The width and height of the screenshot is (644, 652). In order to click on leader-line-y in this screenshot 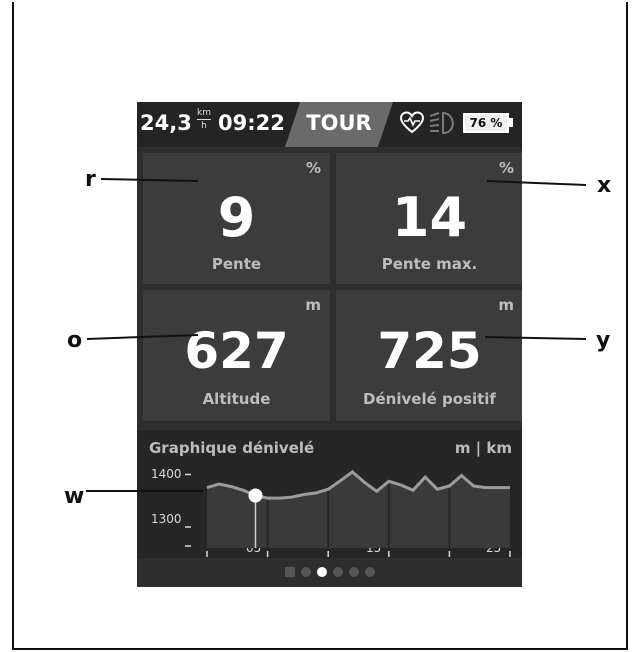, I will do `click(535, 338)`.